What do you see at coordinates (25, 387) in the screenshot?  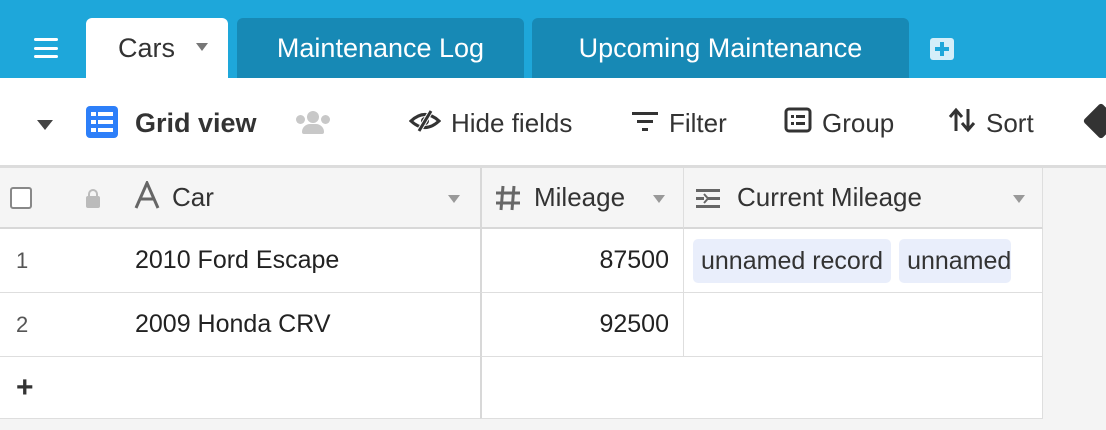 I see `add-row-icon: +` at bounding box center [25, 387].